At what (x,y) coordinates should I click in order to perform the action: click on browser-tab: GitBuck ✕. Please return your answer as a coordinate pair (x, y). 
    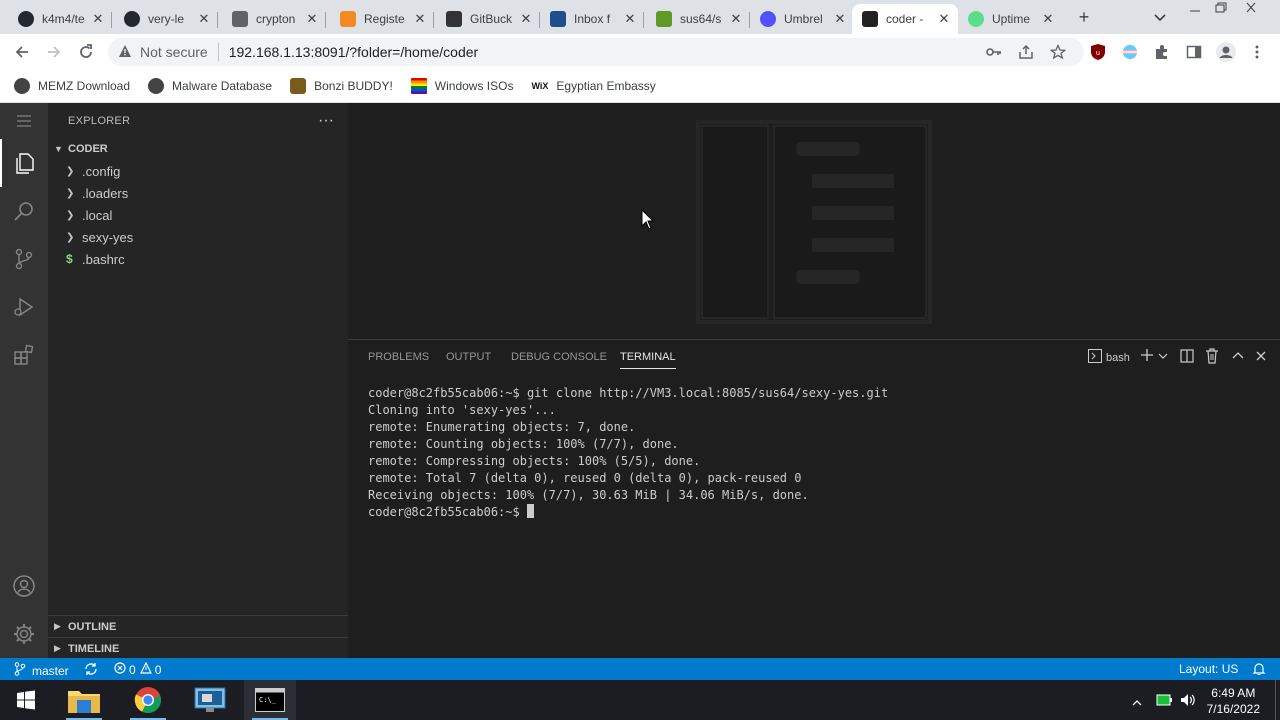
    Looking at the image, I should click on (488, 19).